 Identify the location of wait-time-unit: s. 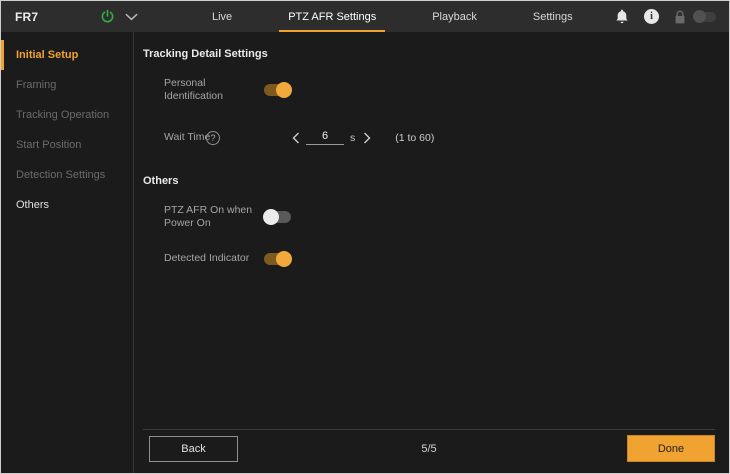
(353, 137).